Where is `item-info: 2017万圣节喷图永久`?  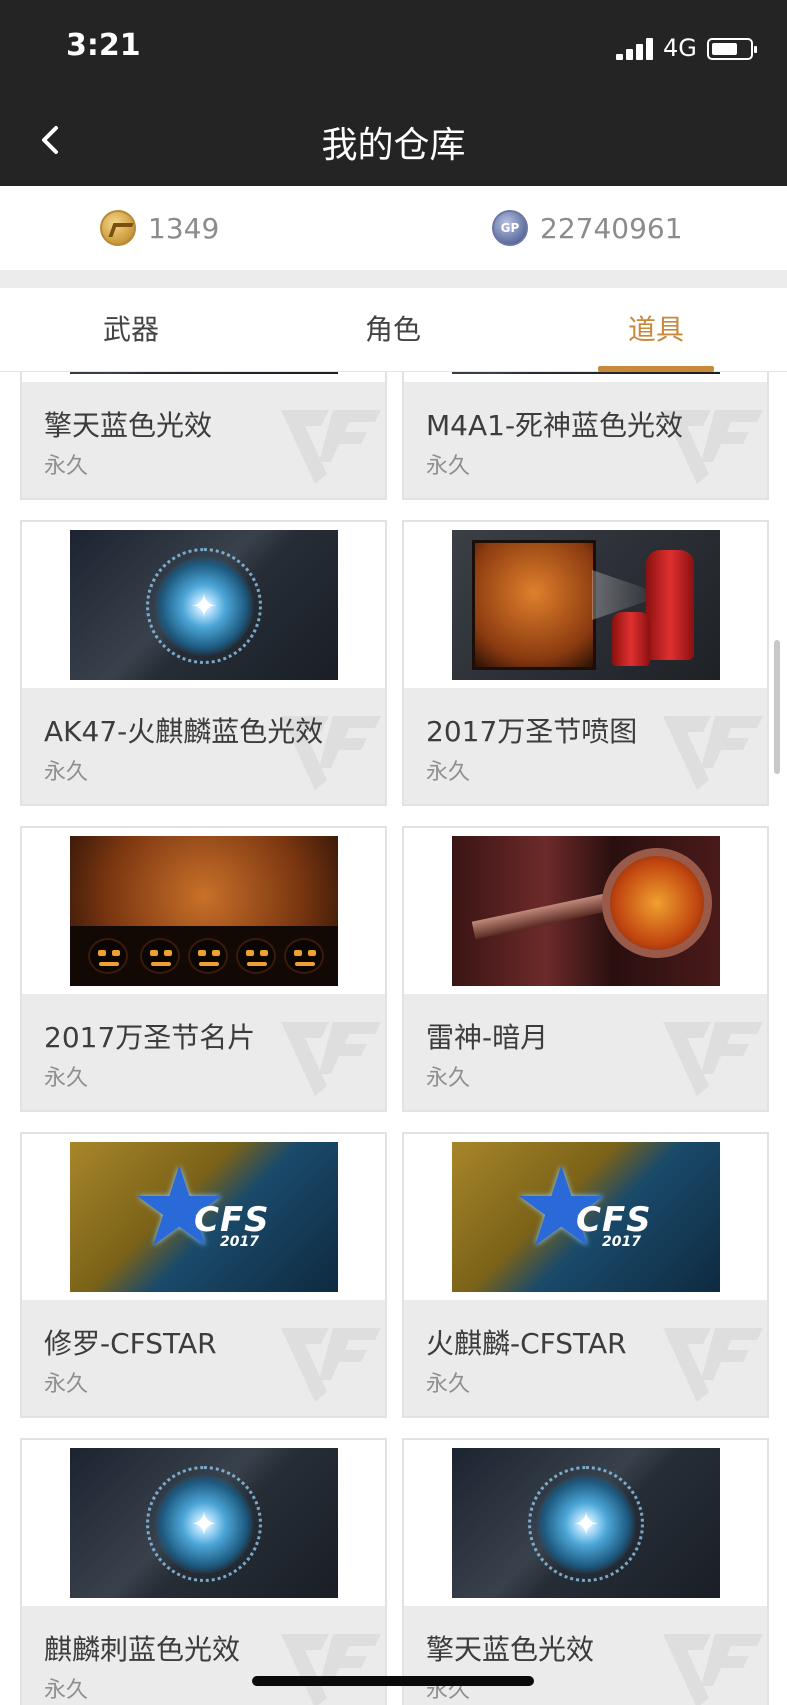
item-info: 2017万圣节喷图永久 is located at coordinates (585, 746).